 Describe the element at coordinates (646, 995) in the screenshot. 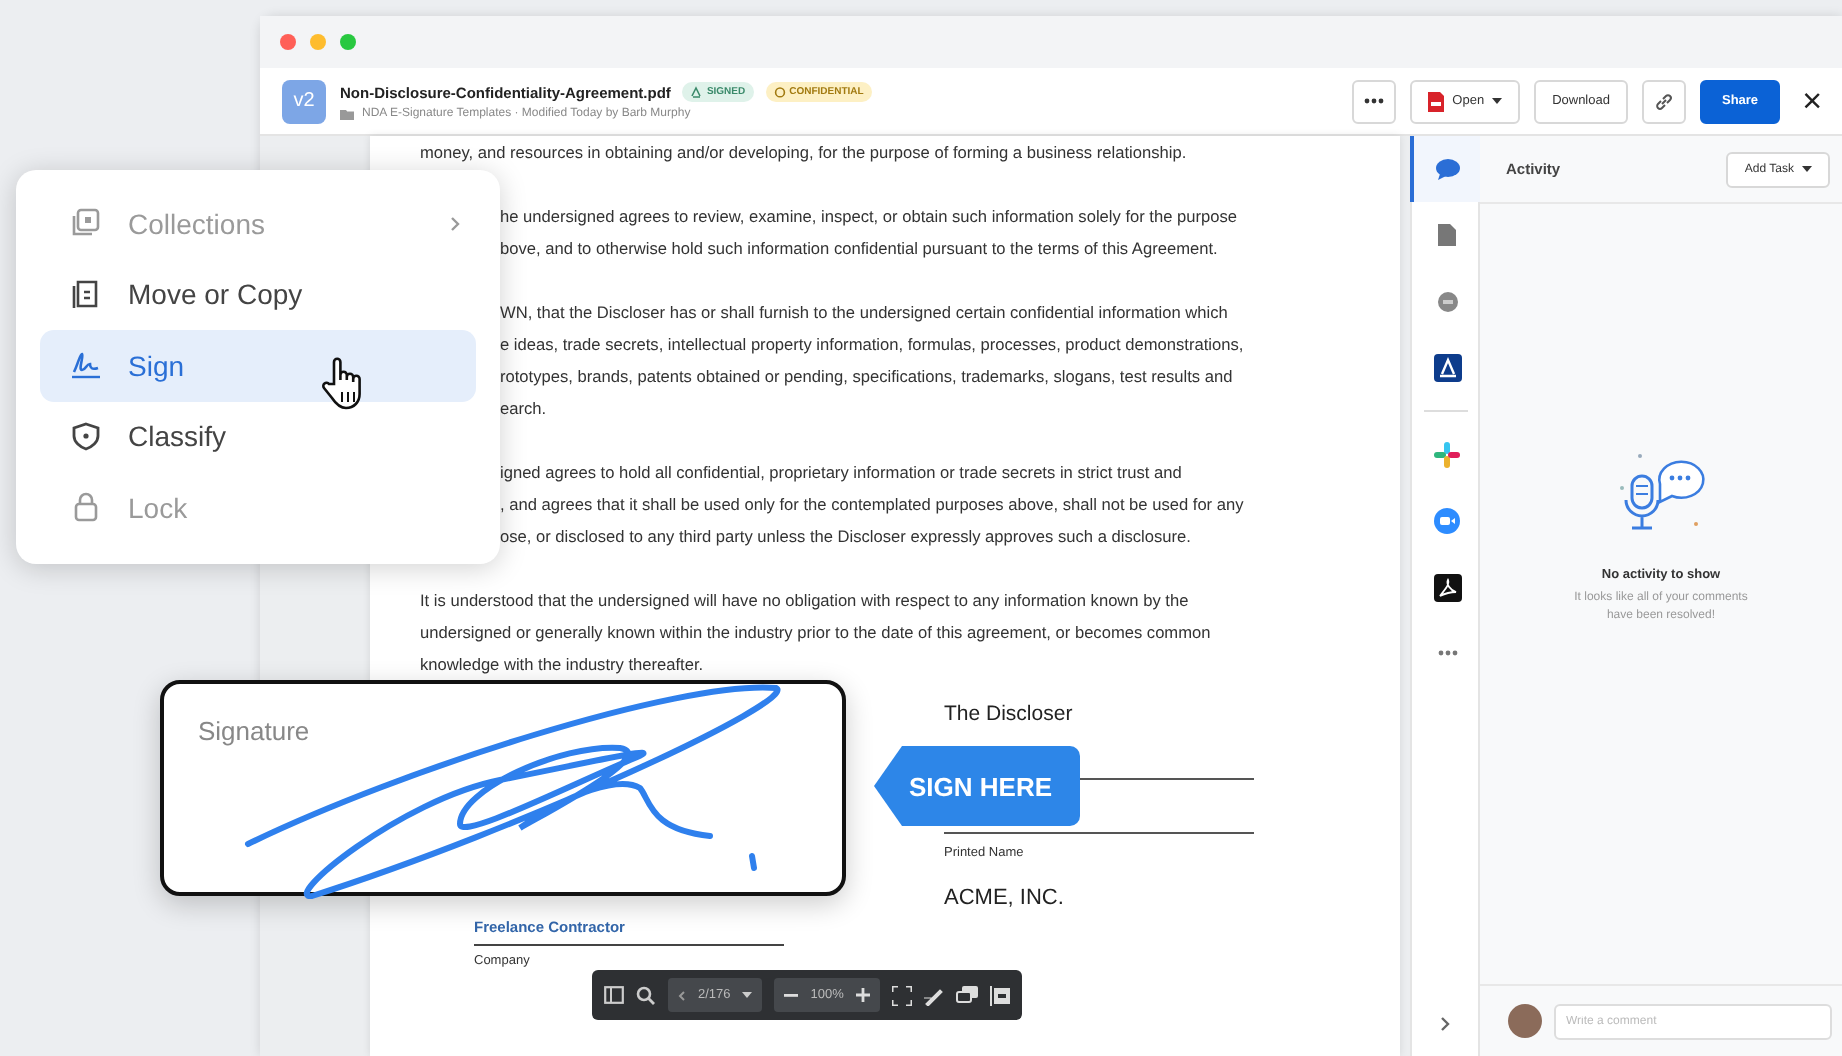

I see `search-icon` at that location.